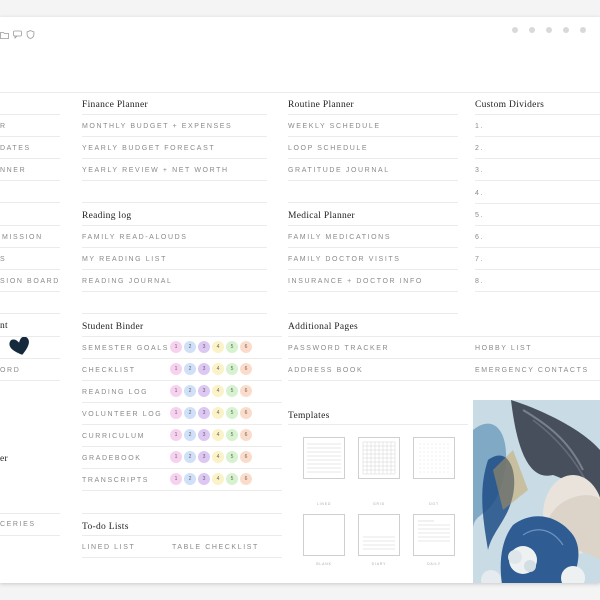  What do you see at coordinates (127, 281) in the screenshot?
I see `reading-item: READING JOURNAL` at bounding box center [127, 281].